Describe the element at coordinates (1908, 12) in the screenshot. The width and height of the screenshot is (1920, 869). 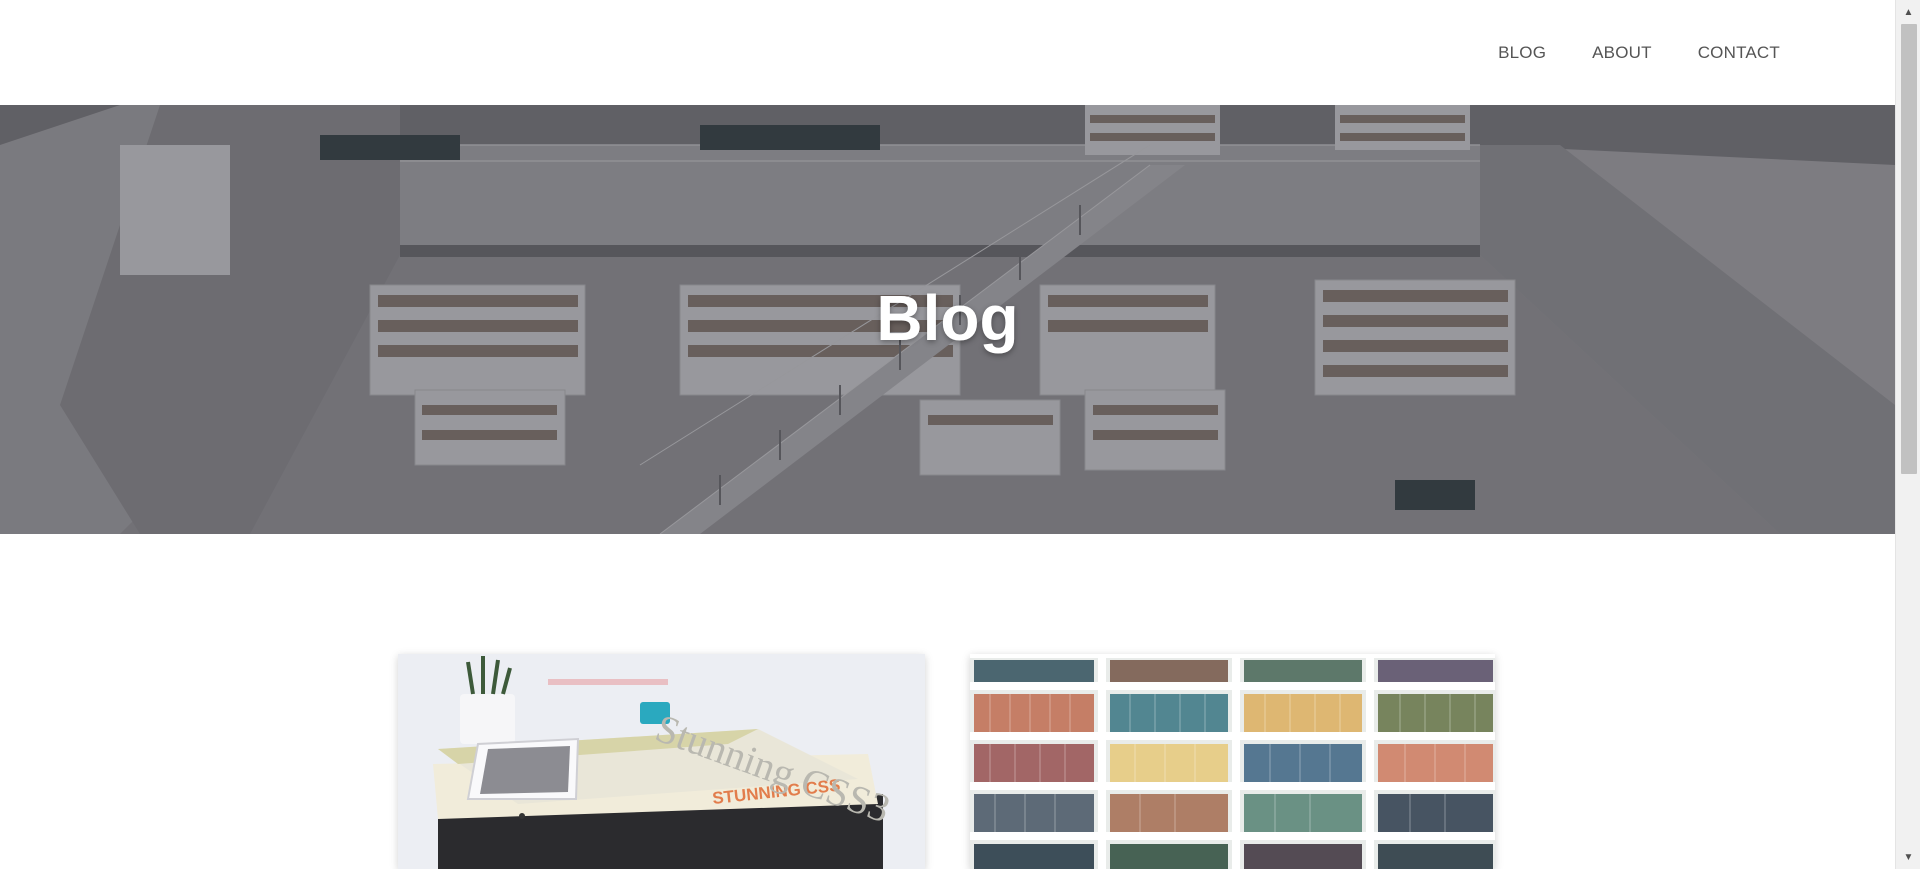
I see `scroll-up-arrow-icon: ▲` at that location.